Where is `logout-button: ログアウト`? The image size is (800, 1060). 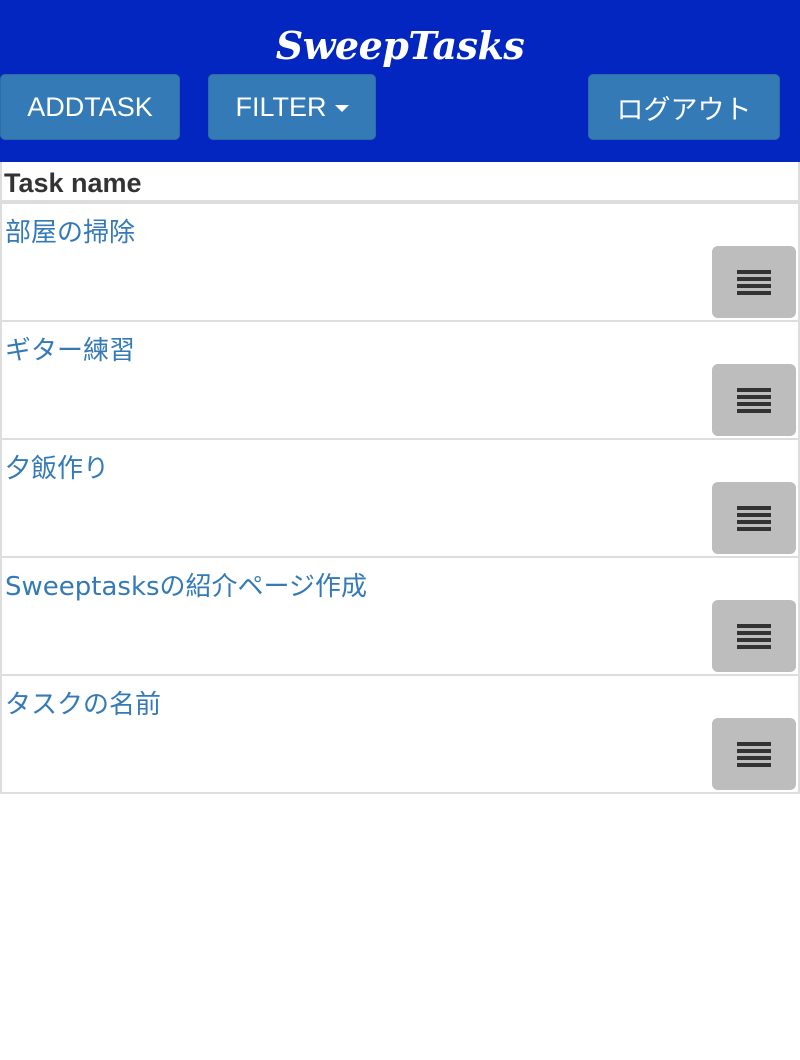
logout-button: ログアウト is located at coordinates (684, 107).